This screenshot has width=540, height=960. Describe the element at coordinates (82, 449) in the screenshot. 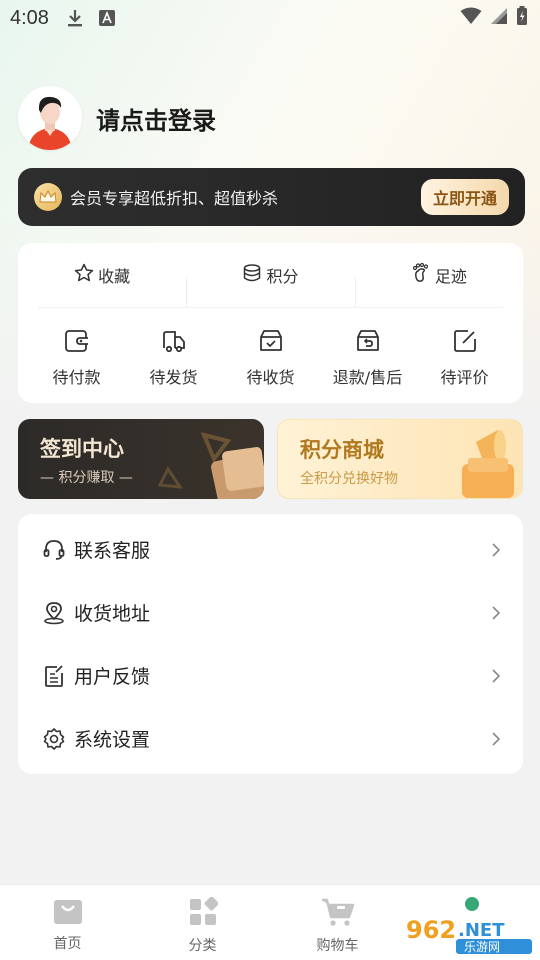

I see `sign-in-title: 签到中心` at that location.